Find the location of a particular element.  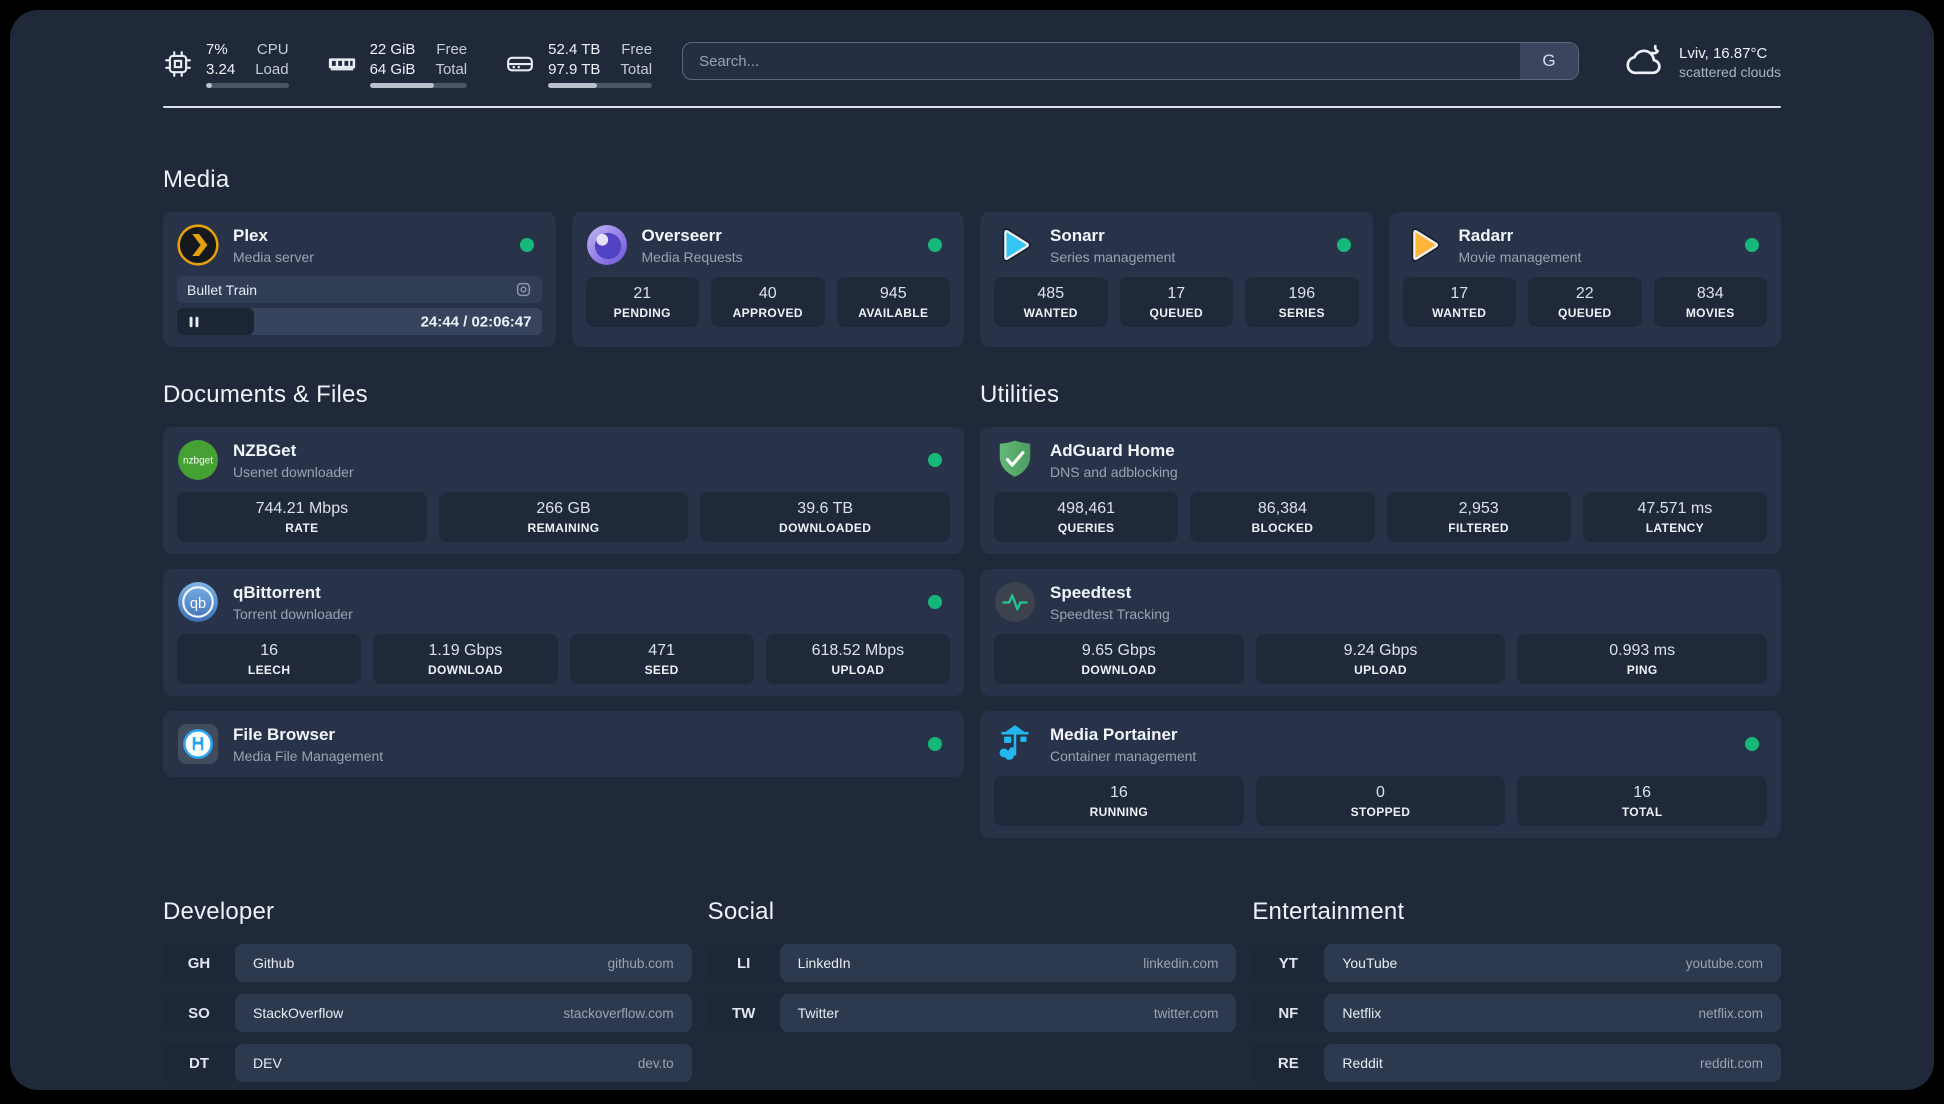

playback-time: 24:44 / 02:06:47 is located at coordinates (476, 321).